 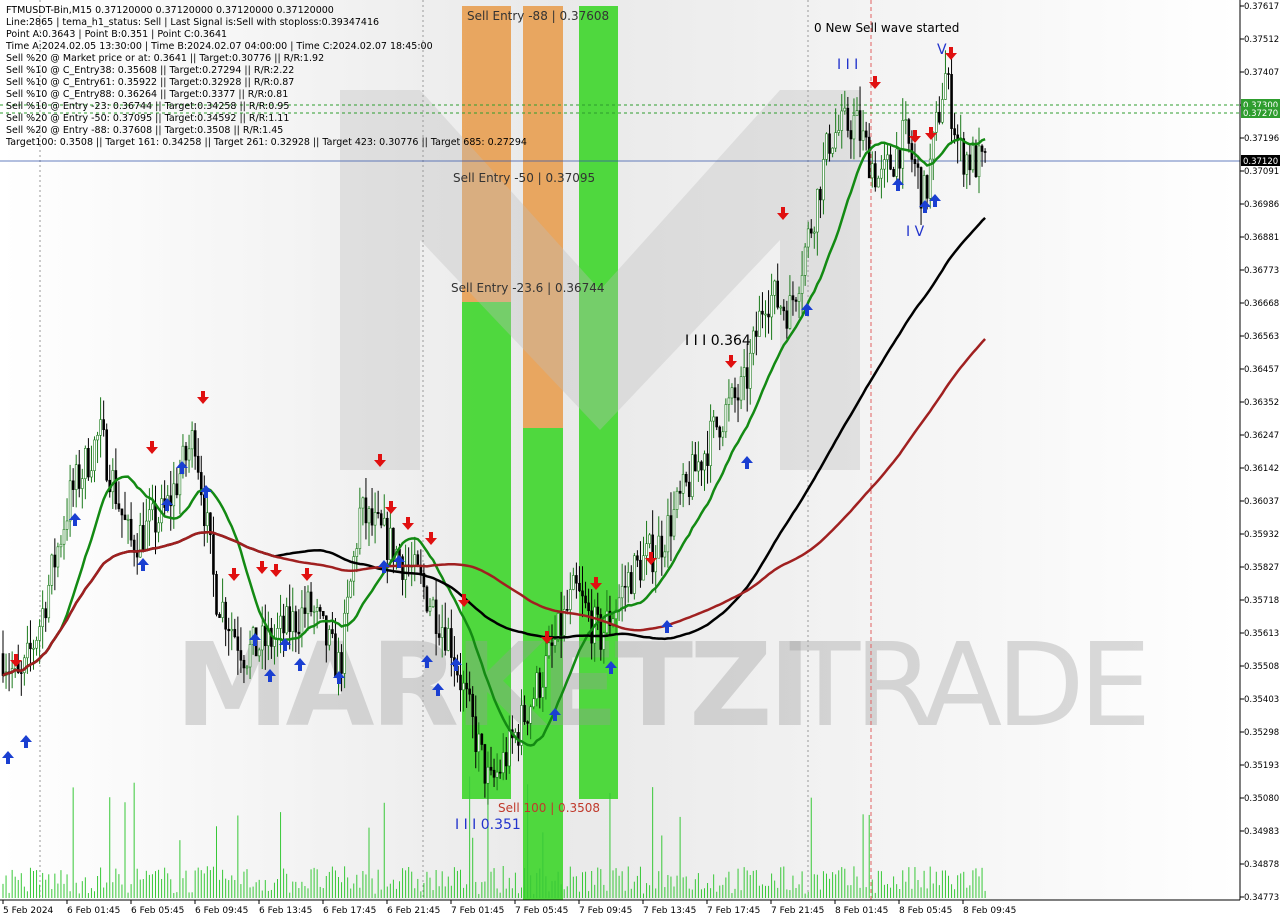 I want to click on price-tick-label: 0.37407, so click(x=1261, y=73).